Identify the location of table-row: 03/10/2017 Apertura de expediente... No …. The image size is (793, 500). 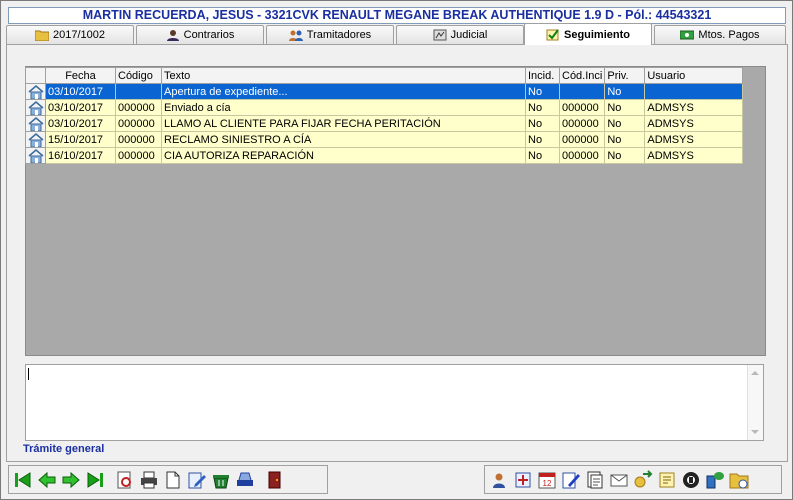
(384, 91).